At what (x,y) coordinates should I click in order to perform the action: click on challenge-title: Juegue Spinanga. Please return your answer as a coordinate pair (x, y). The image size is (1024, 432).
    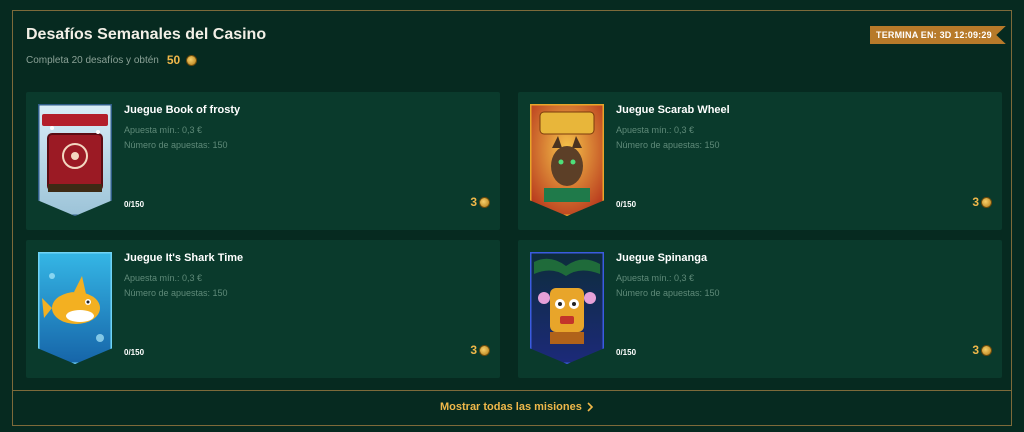
    Looking at the image, I should click on (662, 258).